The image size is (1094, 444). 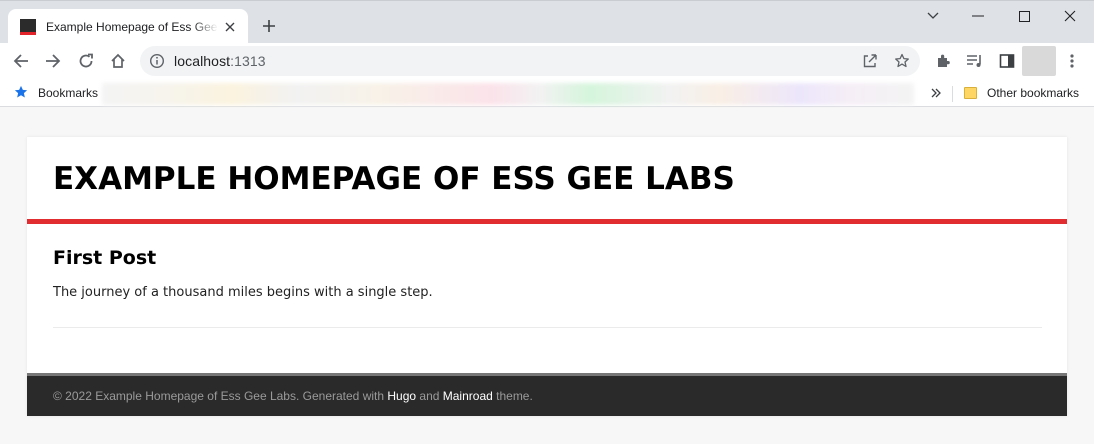 I want to click on maximize-icon, so click(x=1024, y=16).